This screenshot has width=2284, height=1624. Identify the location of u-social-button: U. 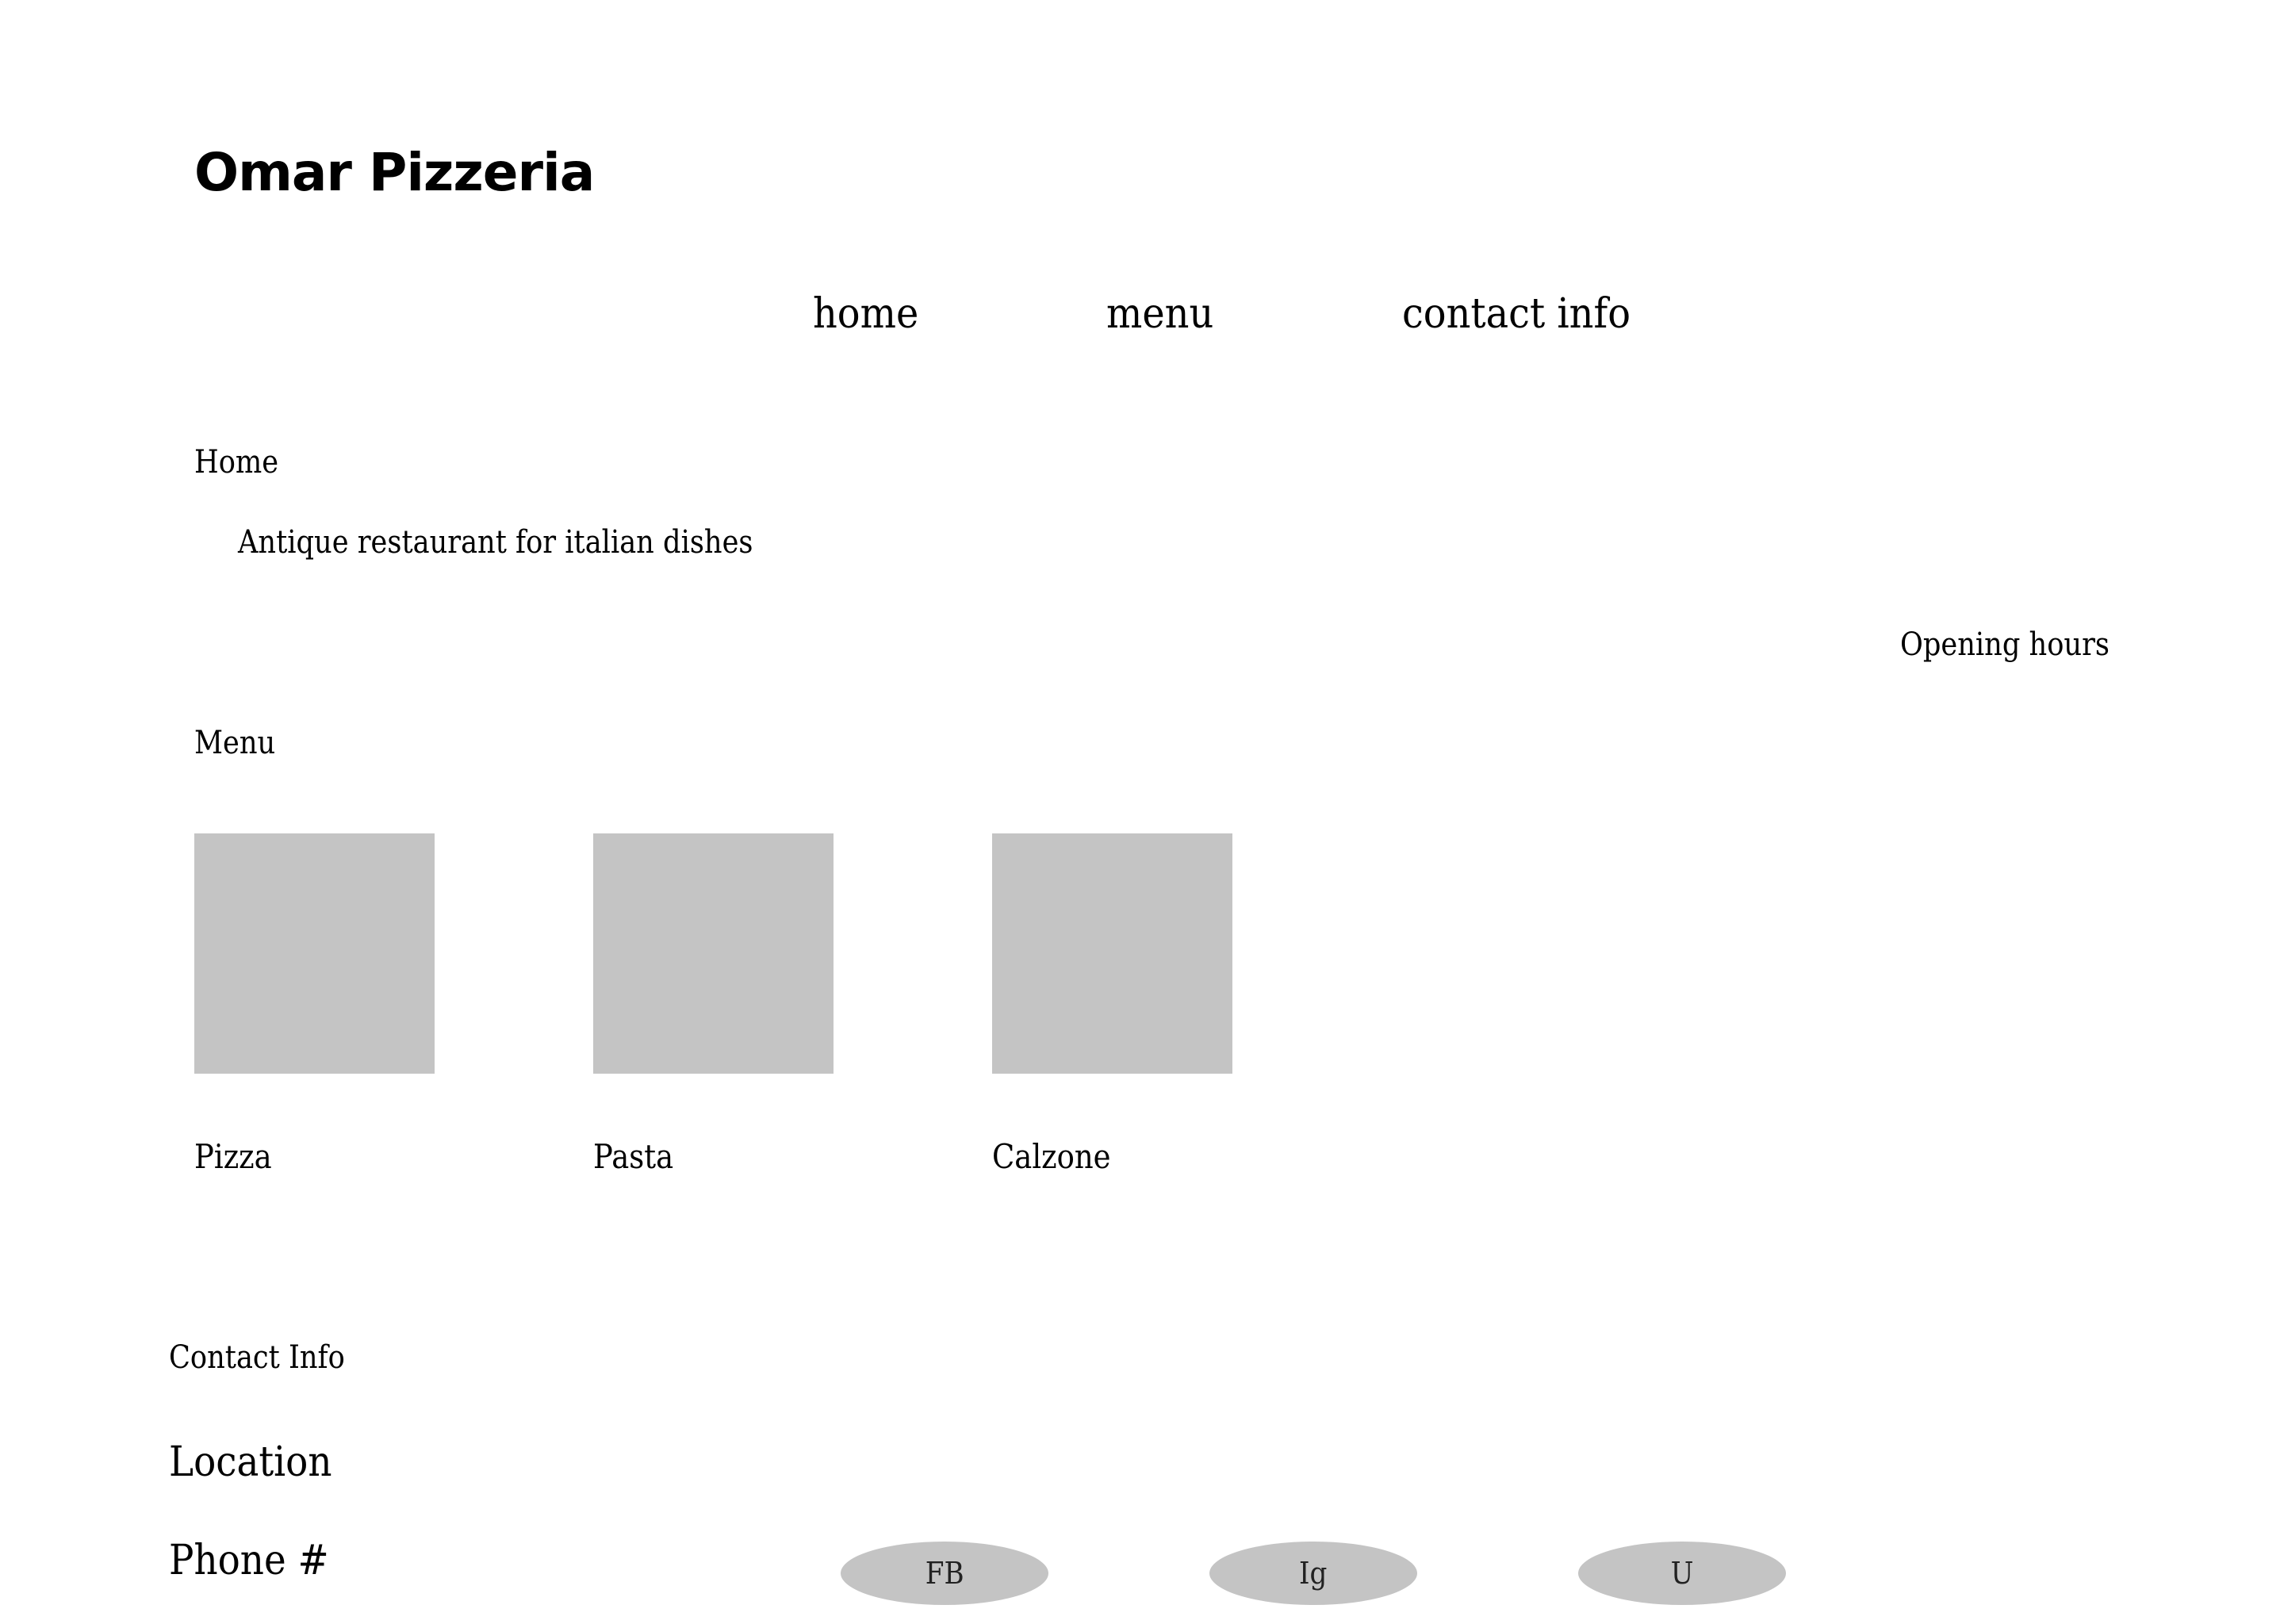
(1682, 1573).